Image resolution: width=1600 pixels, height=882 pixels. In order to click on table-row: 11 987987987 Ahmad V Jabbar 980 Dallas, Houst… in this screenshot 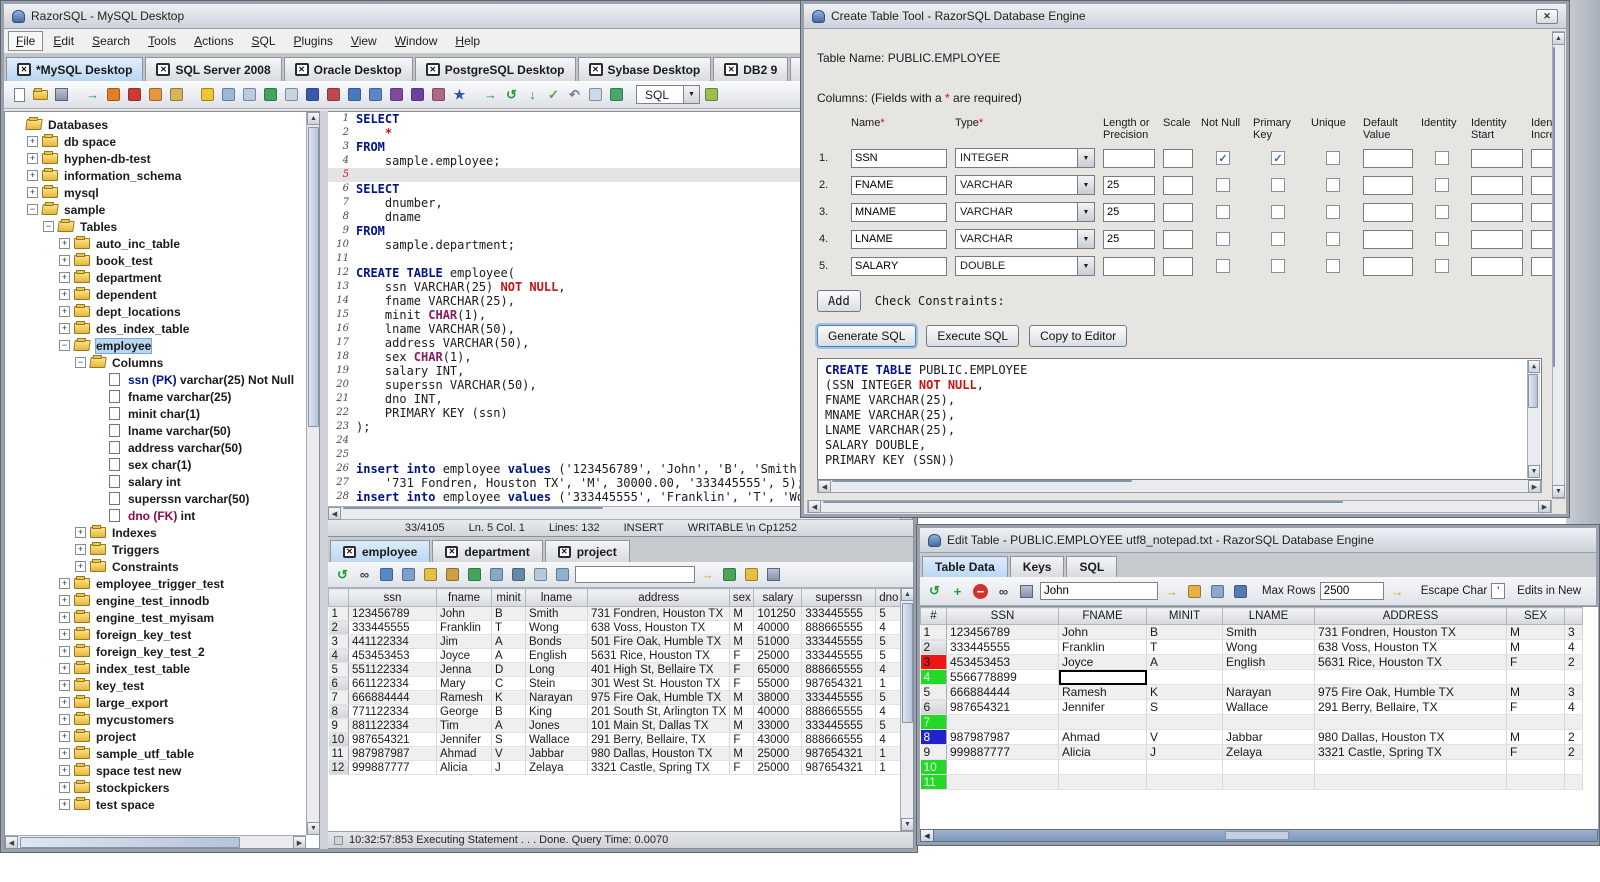, I will do `click(615, 753)`.